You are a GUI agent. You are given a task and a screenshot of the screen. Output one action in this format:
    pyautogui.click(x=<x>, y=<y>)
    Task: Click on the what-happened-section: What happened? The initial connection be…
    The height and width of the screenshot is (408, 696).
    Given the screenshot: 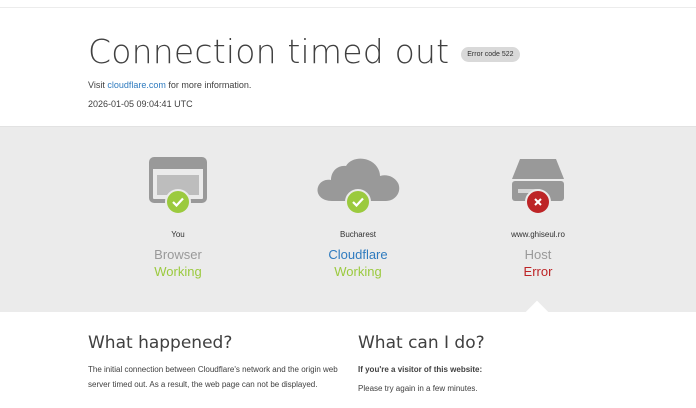 What is the action you would take?
    pyautogui.click(x=214, y=362)
    